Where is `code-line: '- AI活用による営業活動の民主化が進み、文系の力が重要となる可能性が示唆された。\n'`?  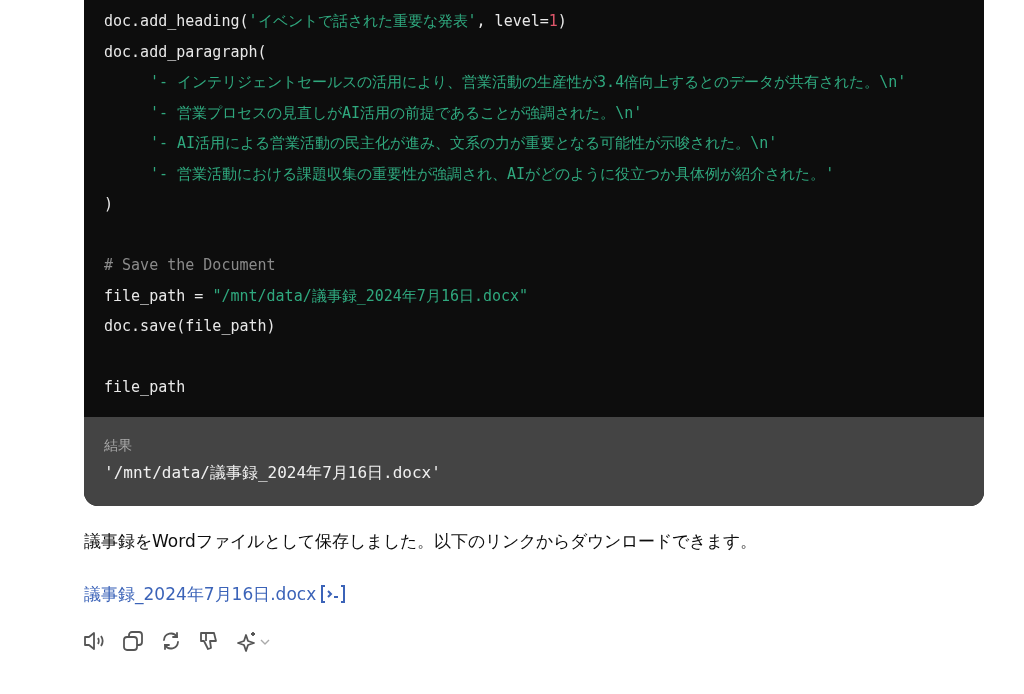 code-line: '- AI活用による営業活動の民主化が進み、文系の力が重要となる可能性が示唆された。\n' is located at coordinates (463, 143).